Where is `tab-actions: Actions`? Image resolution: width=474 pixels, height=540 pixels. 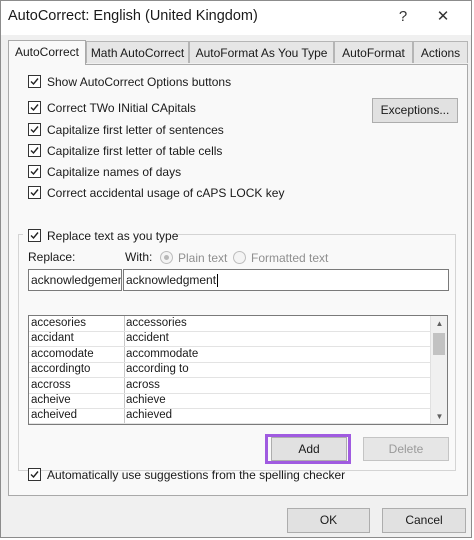 tab-actions: Actions is located at coordinates (440, 52).